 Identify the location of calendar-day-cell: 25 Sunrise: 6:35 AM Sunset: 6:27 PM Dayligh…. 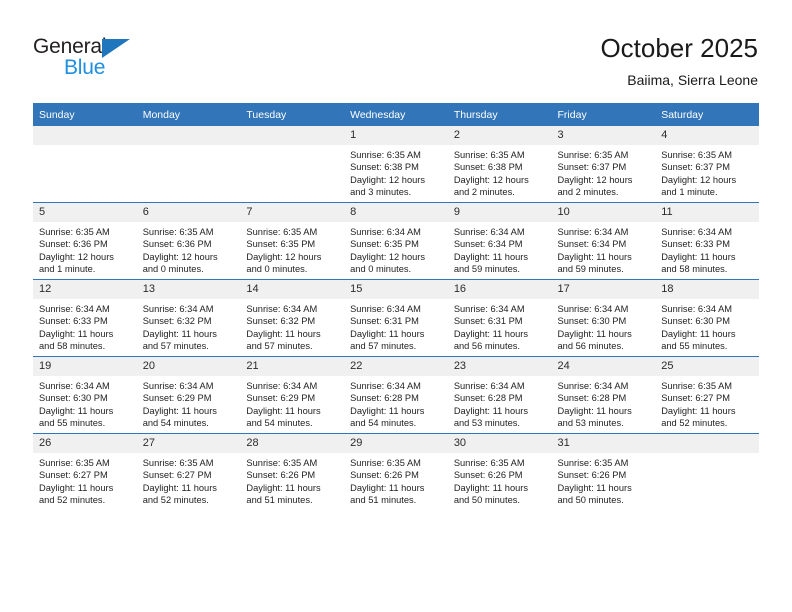
(707, 395).